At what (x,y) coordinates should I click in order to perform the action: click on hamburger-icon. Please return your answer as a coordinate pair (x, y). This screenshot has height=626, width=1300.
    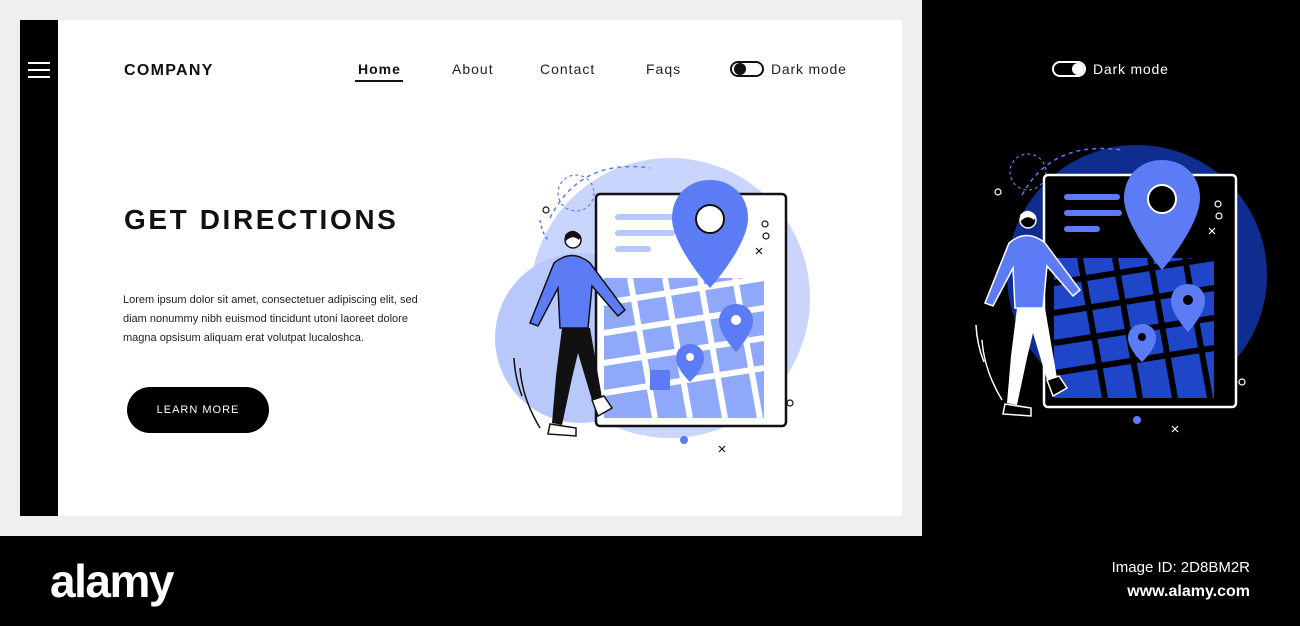
    Looking at the image, I should click on (39, 71).